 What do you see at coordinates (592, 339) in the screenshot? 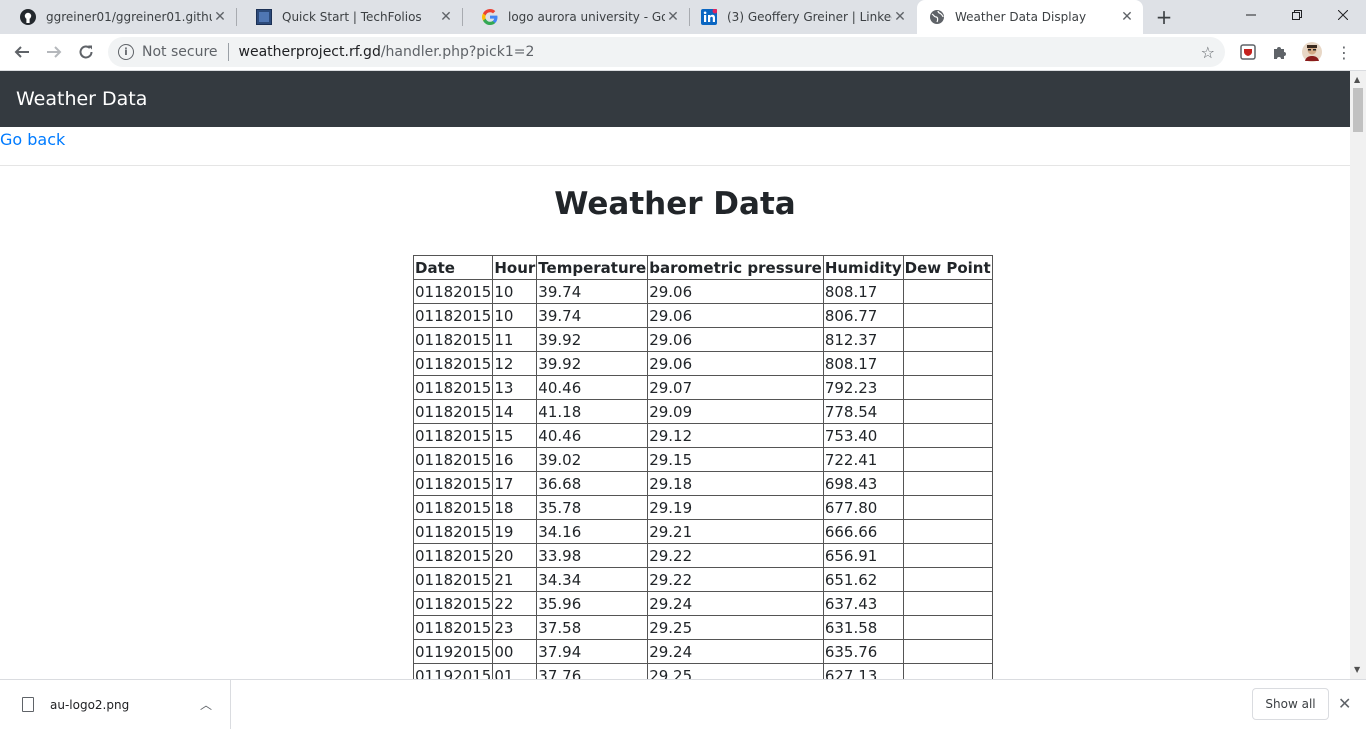
I see `table-cell: 39.92` at bounding box center [592, 339].